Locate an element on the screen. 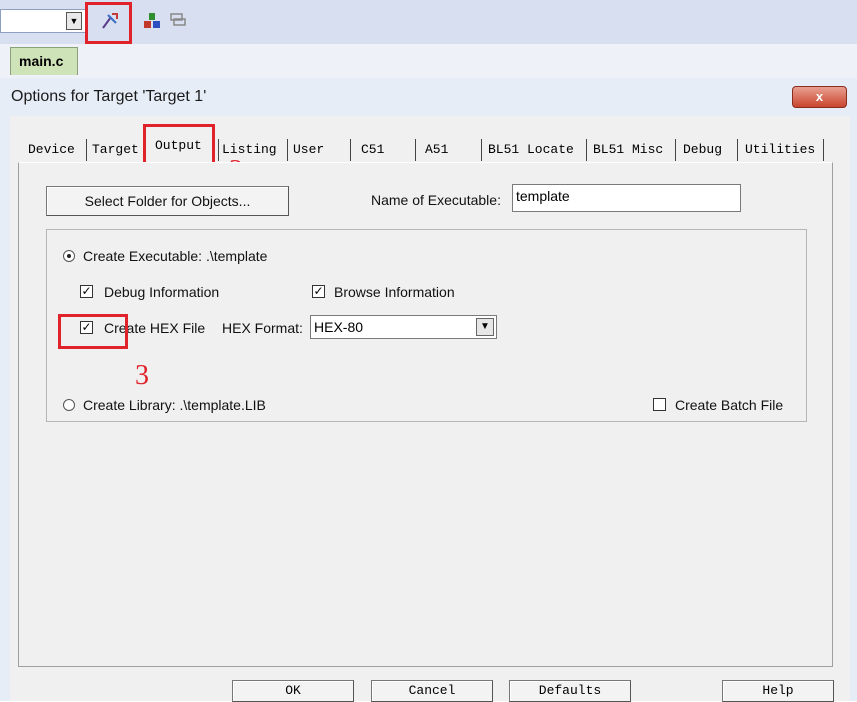  tab-debug: Debug is located at coordinates (702, 151).